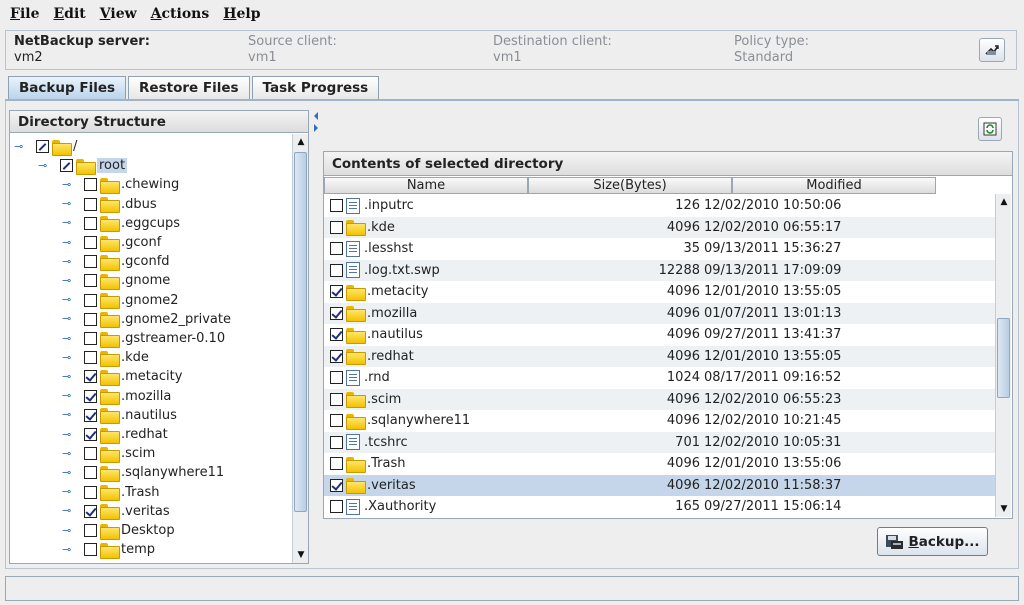  Describe the element at coordinates (111, 492) in the screenshot. I see `tree-node: ⊸ .Trash` at that location.